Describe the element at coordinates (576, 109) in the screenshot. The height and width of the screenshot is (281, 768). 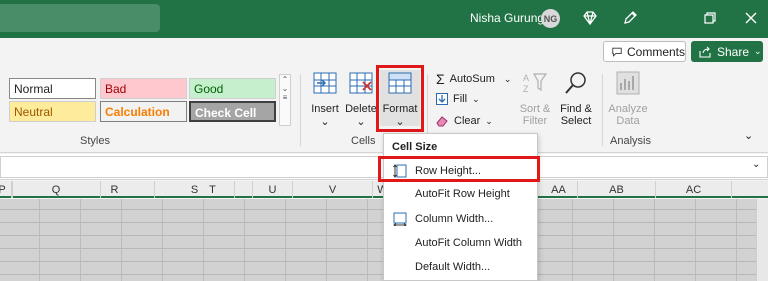
I see `find-select-label-1: Find &` at that location.